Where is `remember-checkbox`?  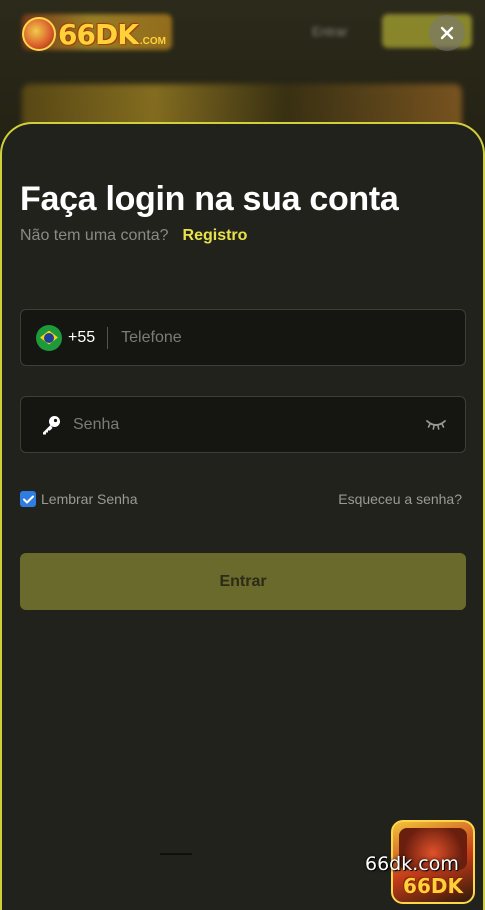
remember-checkbox is located at coordinates (28, 499).